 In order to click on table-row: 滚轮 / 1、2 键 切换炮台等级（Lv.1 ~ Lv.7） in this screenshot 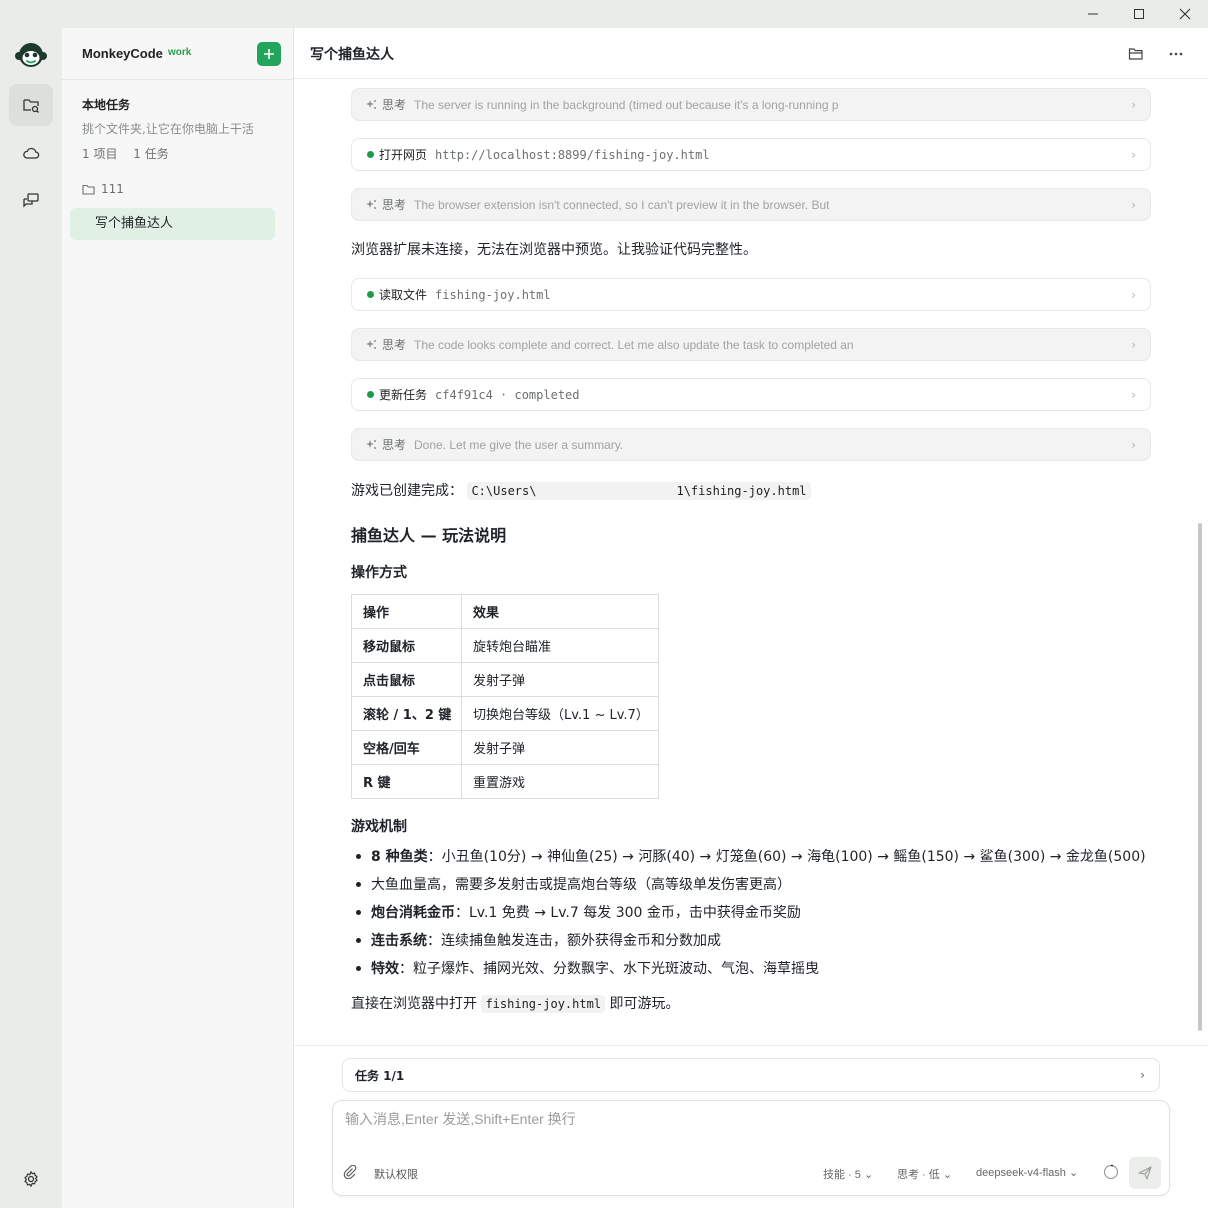, I will do `click(505, 713)`.